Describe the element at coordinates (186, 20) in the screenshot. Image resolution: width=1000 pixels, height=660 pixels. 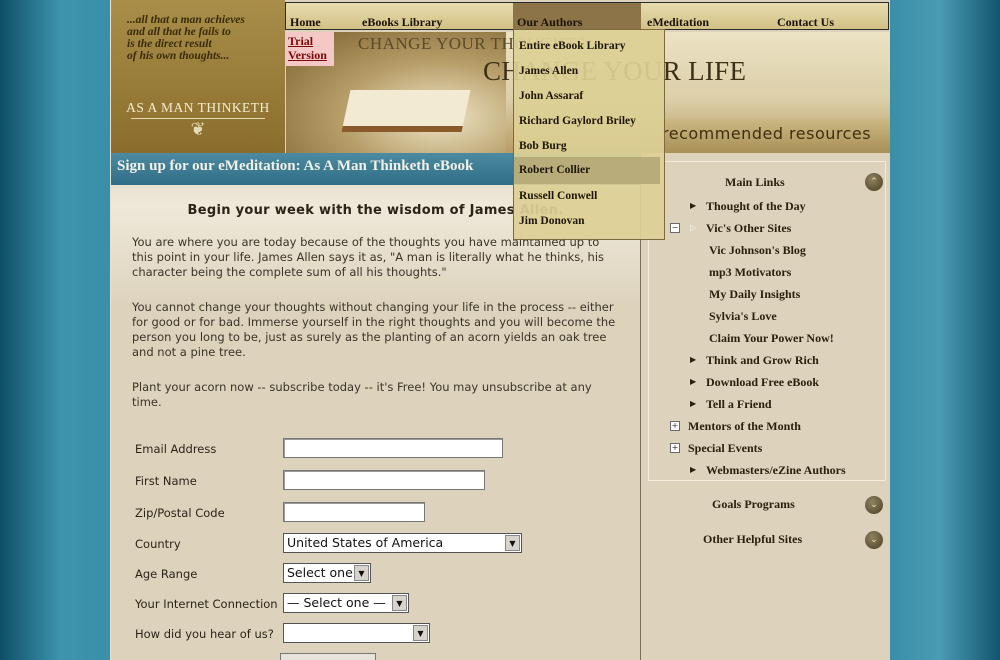
I see `quote-line: ...all that a man achieves` at that location.